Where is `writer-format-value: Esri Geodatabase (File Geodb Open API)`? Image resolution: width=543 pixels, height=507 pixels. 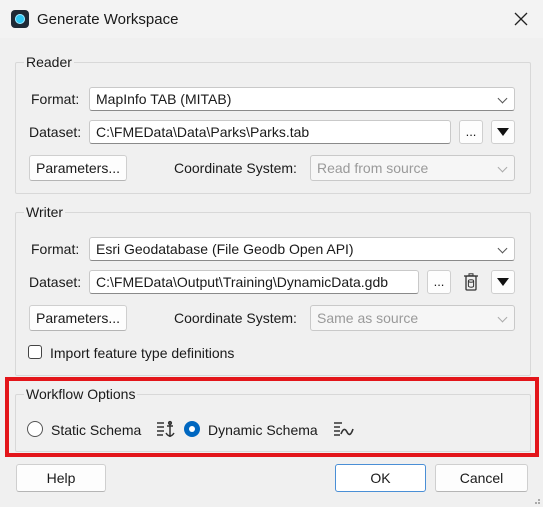
writer-format-value: Esri Geodatabase (File Geodb Open API) is located at coordinates (225, 249).